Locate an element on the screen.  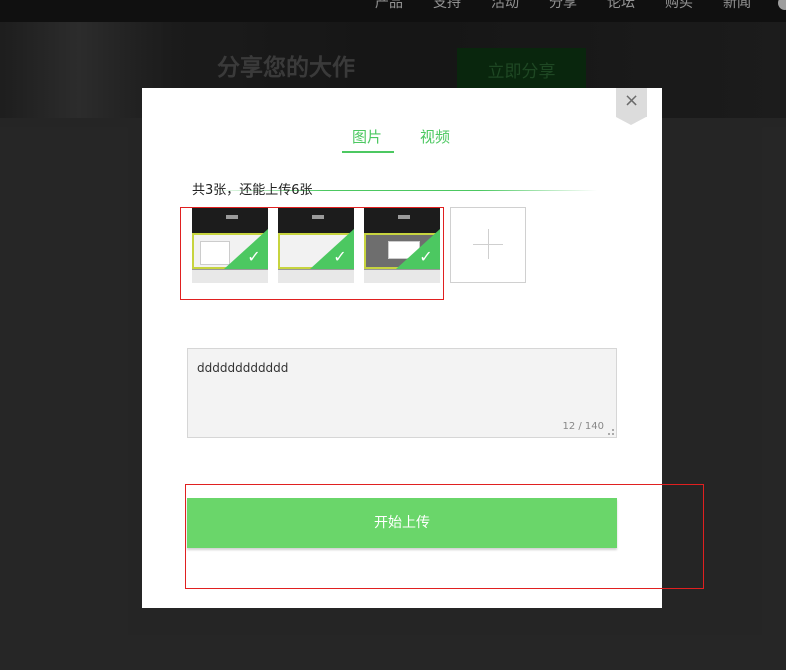
description-box: dddddddddddd 12 / 140 is located at coordinates (402, 393).